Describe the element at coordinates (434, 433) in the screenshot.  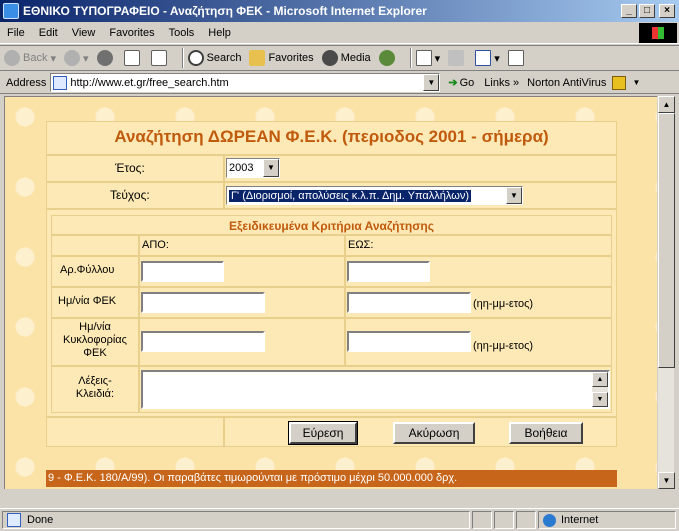
I see `cancel-button: Ακύρωση` at that location.